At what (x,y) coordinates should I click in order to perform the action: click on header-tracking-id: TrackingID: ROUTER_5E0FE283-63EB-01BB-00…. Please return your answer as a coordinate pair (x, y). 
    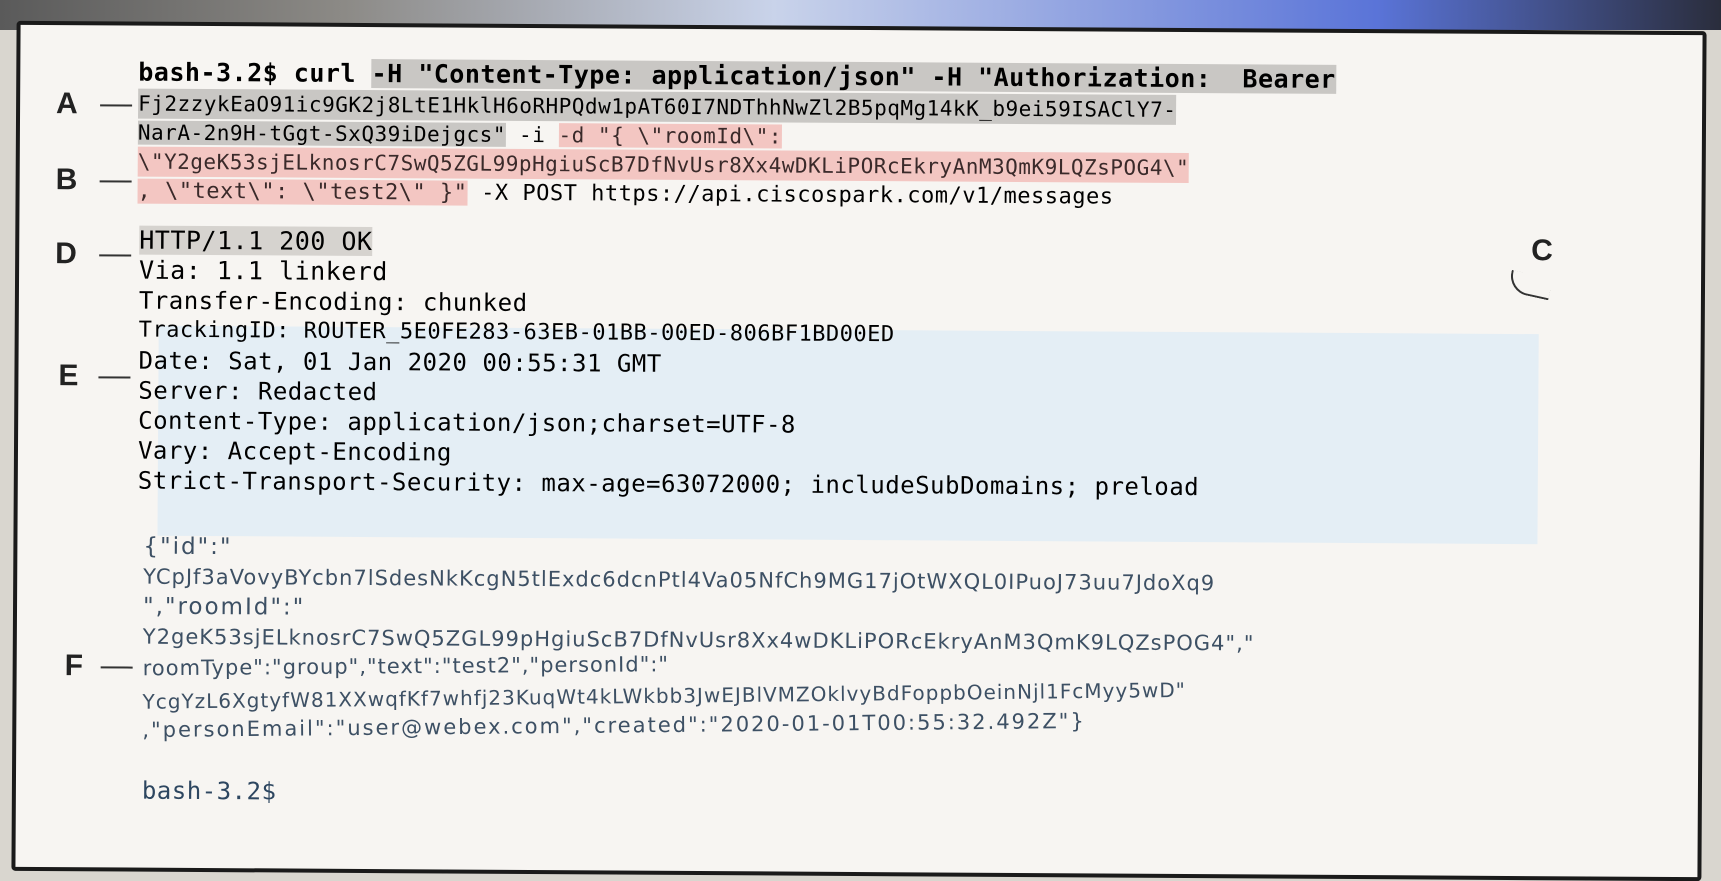
    Looking at the image, I should click on (516, 332).